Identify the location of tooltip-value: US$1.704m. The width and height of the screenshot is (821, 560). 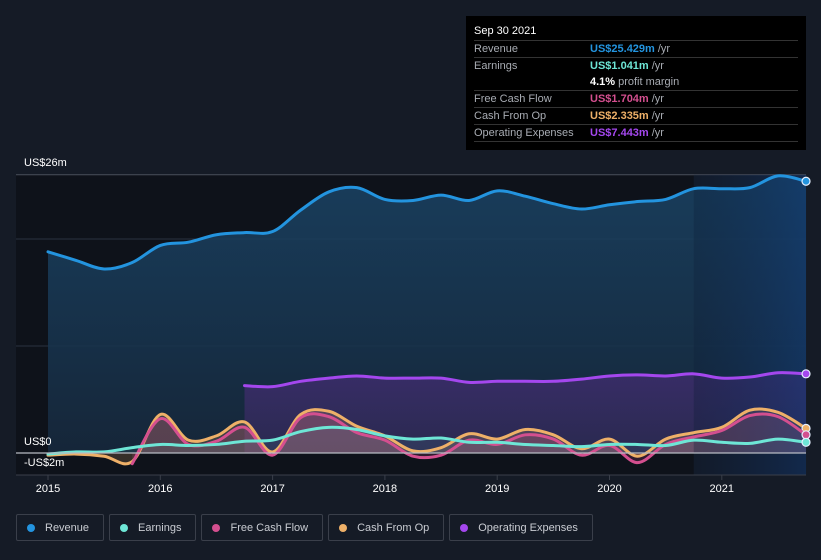
(619, 99).